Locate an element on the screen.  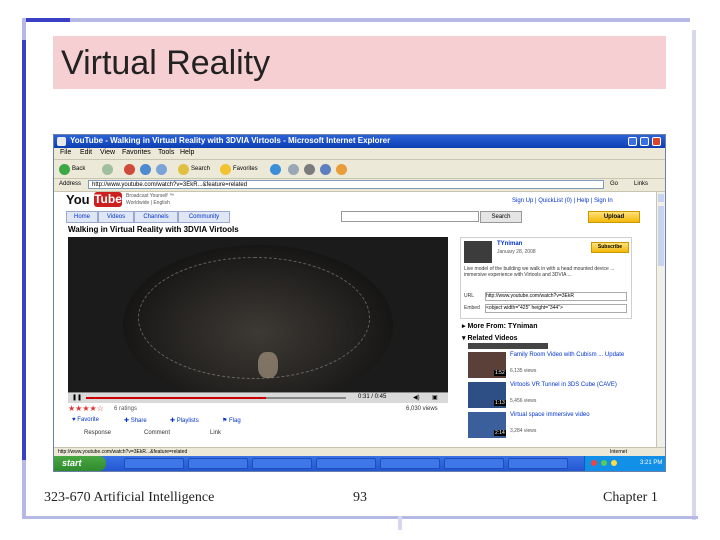
search-input is located at coordinates (410, 216).